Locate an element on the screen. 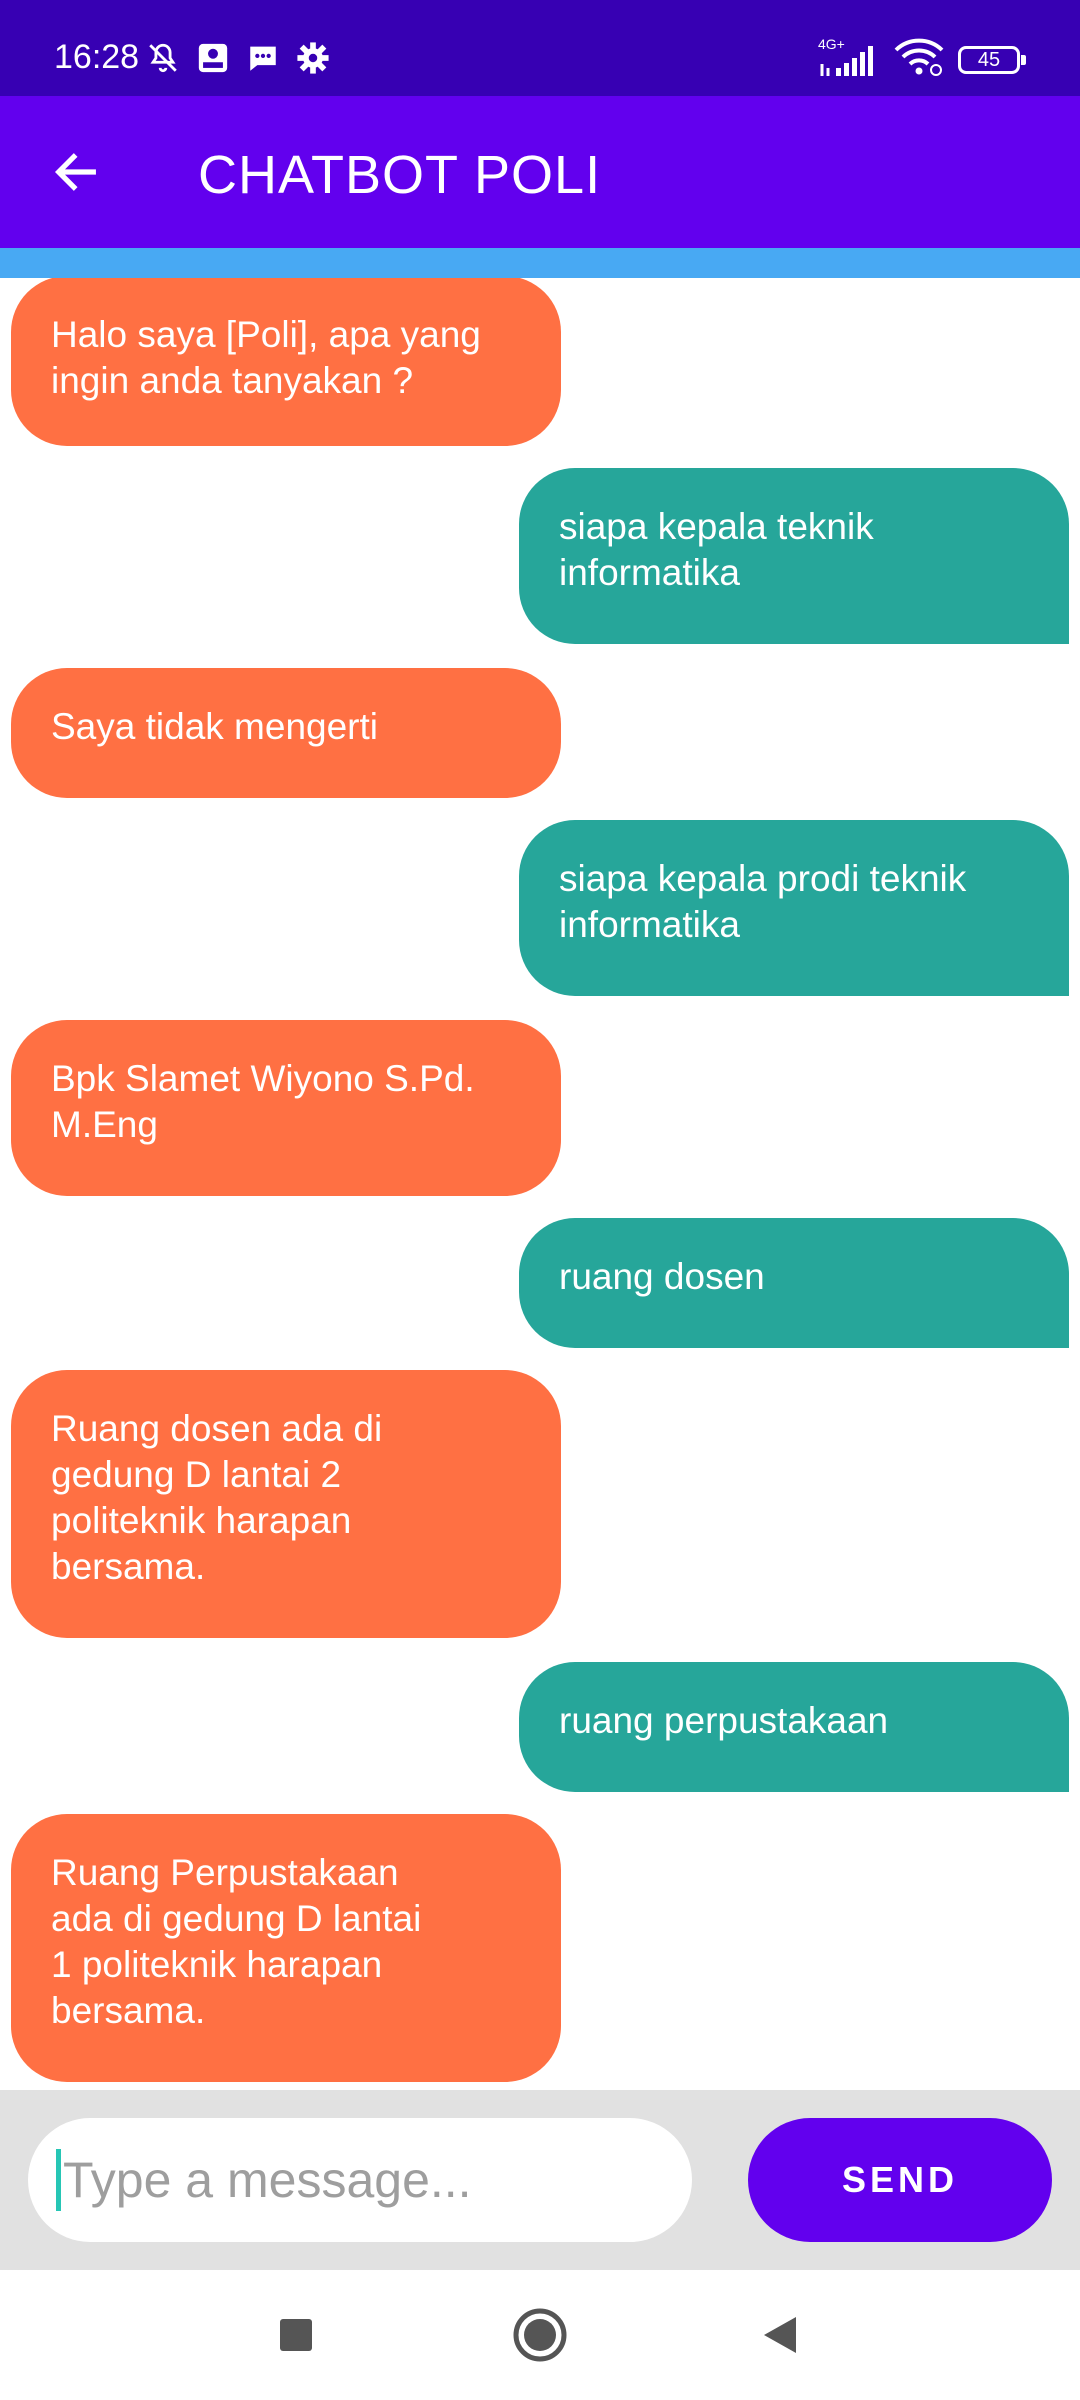 The image size is (1080, 2400). back-button is located at coordinates (76, 172).